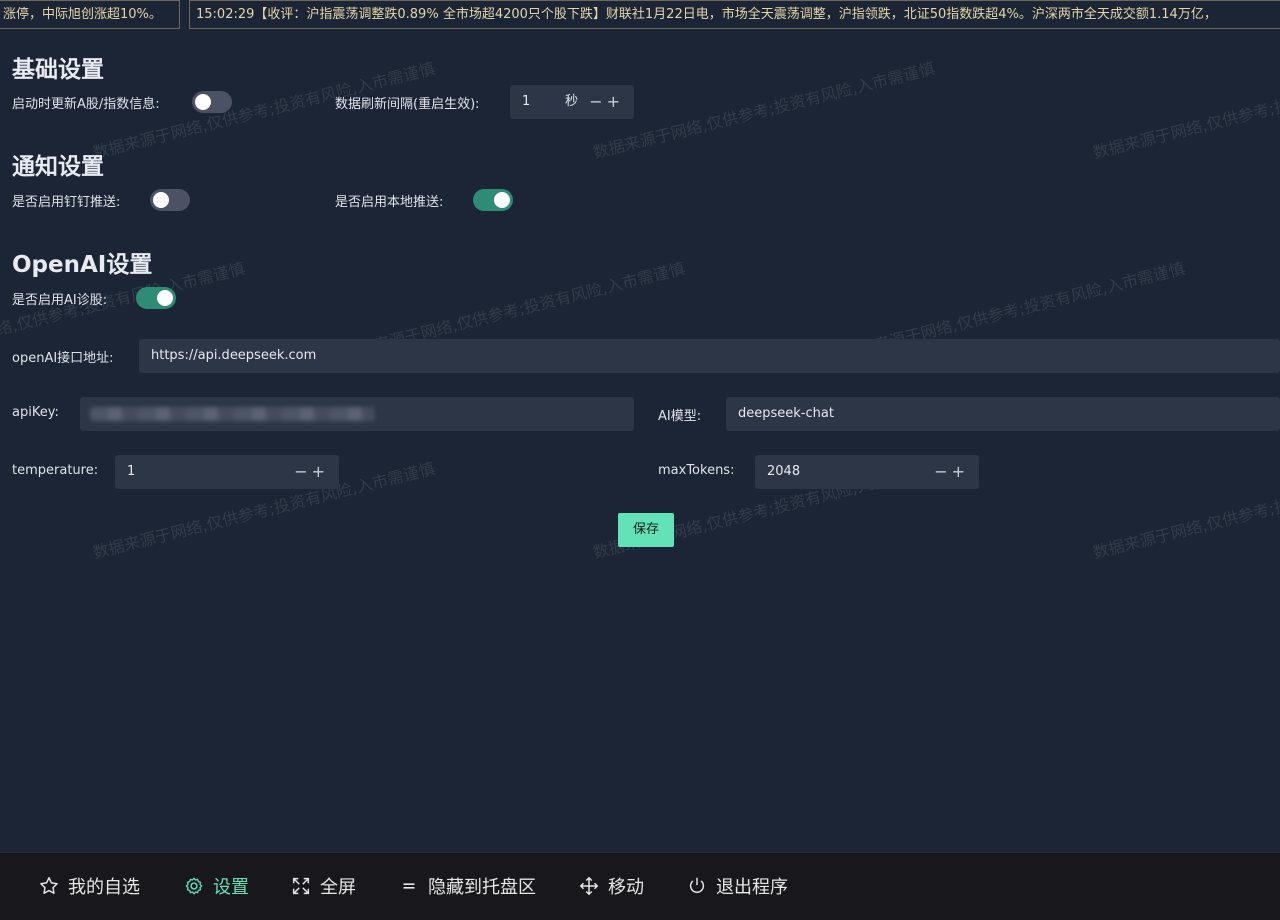  Describe the element at coordinates (409, 886) in the screenshot. I see `equals-icon` at that location.